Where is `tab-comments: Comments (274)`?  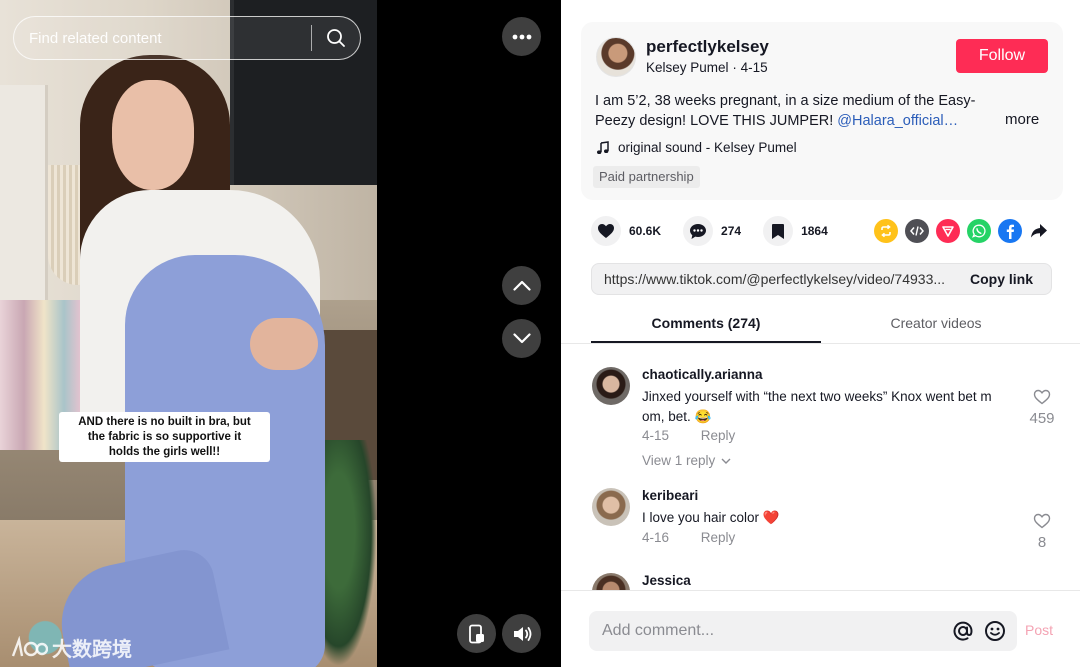
tab-comments: Comments (274) is located at coordinates (706, 324).